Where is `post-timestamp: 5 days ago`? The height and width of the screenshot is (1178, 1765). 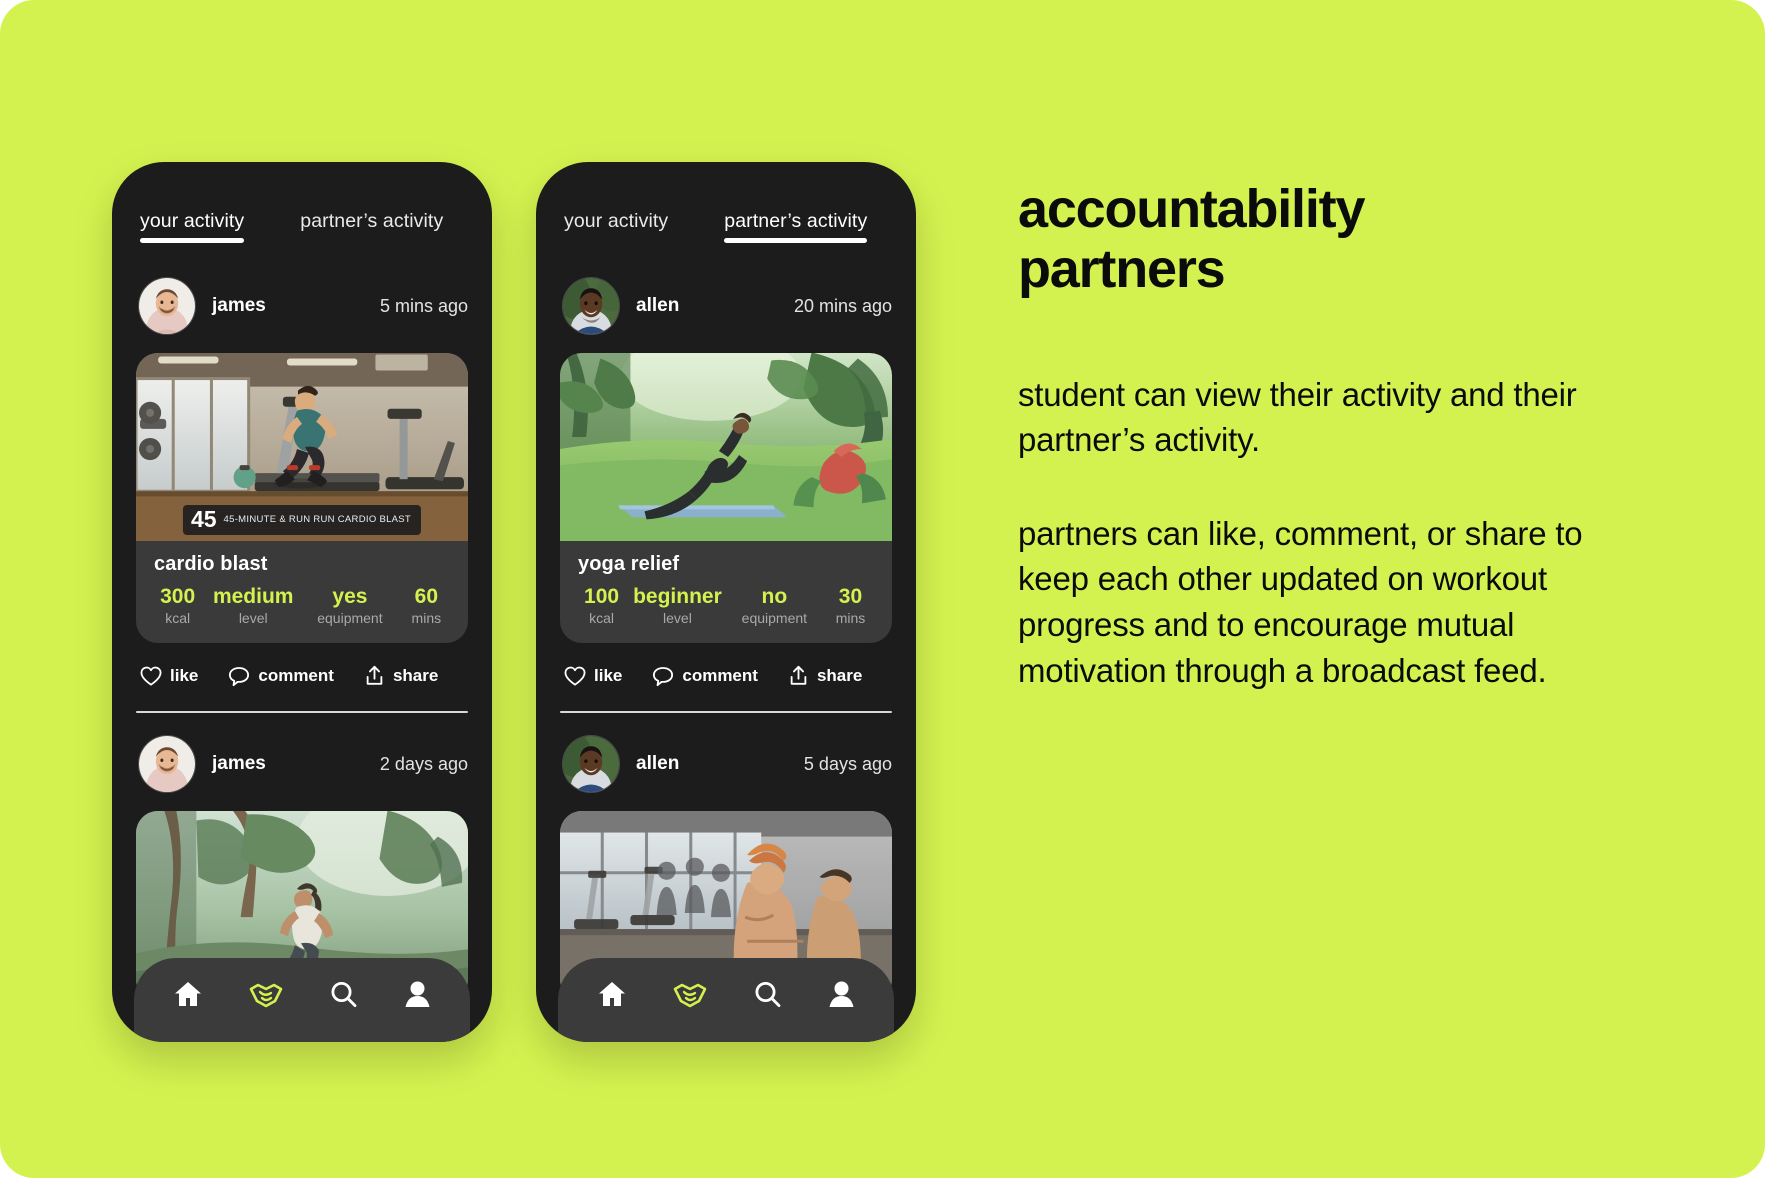 post-timestamp: 5 days ago is located at coordinates (847, 763).